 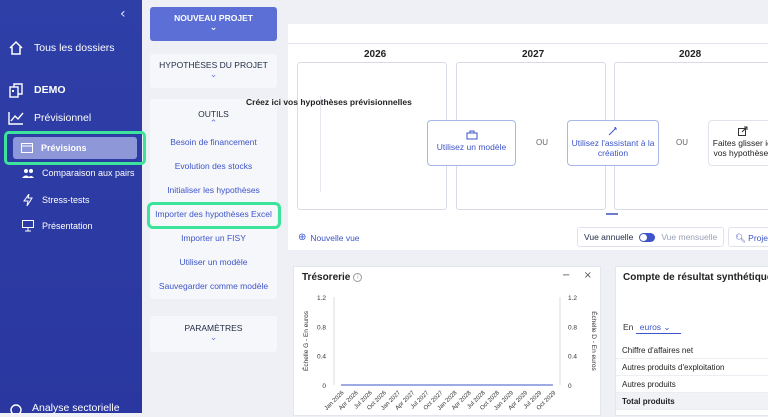 I want to click on nav-analyse-label: Analyse sectorielle, so click(x=76, y=408).